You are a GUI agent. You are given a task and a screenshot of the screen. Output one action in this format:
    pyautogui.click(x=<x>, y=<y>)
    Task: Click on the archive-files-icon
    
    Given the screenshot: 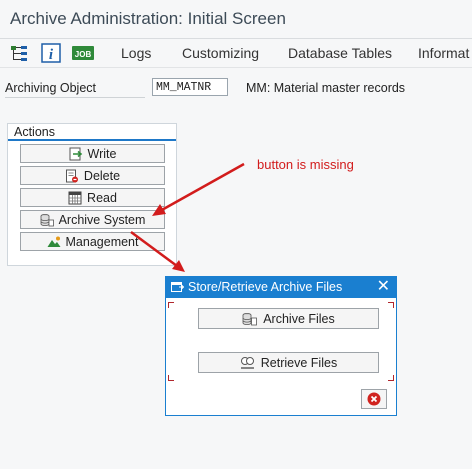 What is the action you would take?
    pyautogui.click(x=250, y=318)
    